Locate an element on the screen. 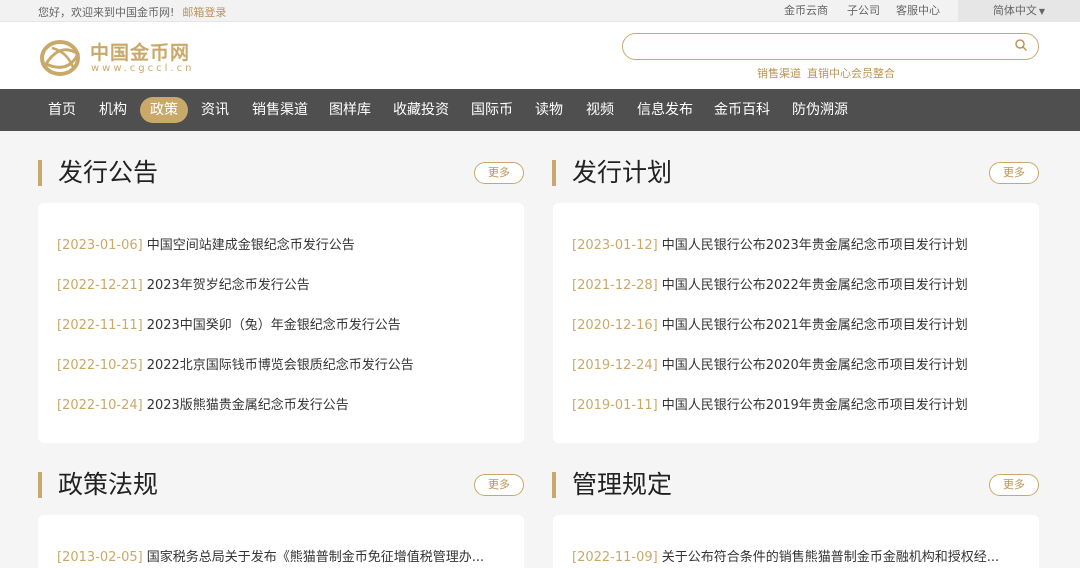 This screenshot has width=1080, height=568. more-button-issue-plan: 更多 is located at coordinates (1014, 173).